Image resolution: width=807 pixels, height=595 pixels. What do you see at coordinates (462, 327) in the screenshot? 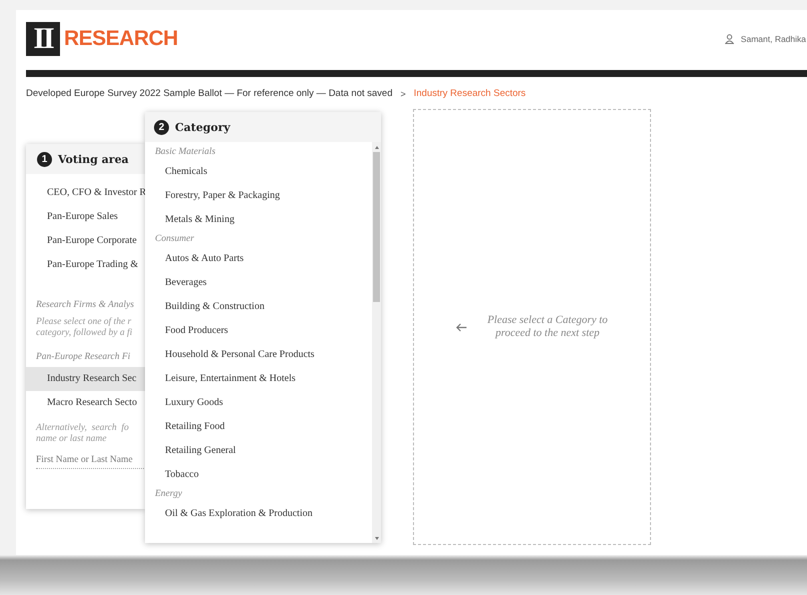
I see `left-arrow-icon` at bounding box center [462, 327].